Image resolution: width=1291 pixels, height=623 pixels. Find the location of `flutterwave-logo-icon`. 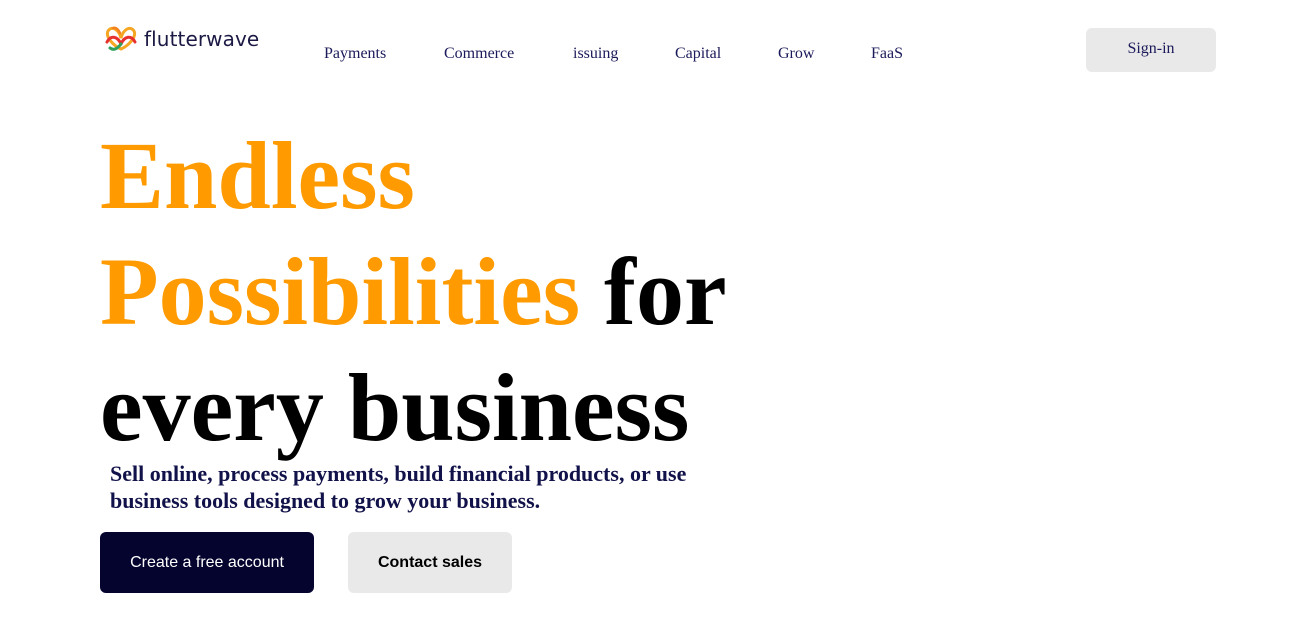

flutterwave-logo-icon is located at coordinates (121, 38).